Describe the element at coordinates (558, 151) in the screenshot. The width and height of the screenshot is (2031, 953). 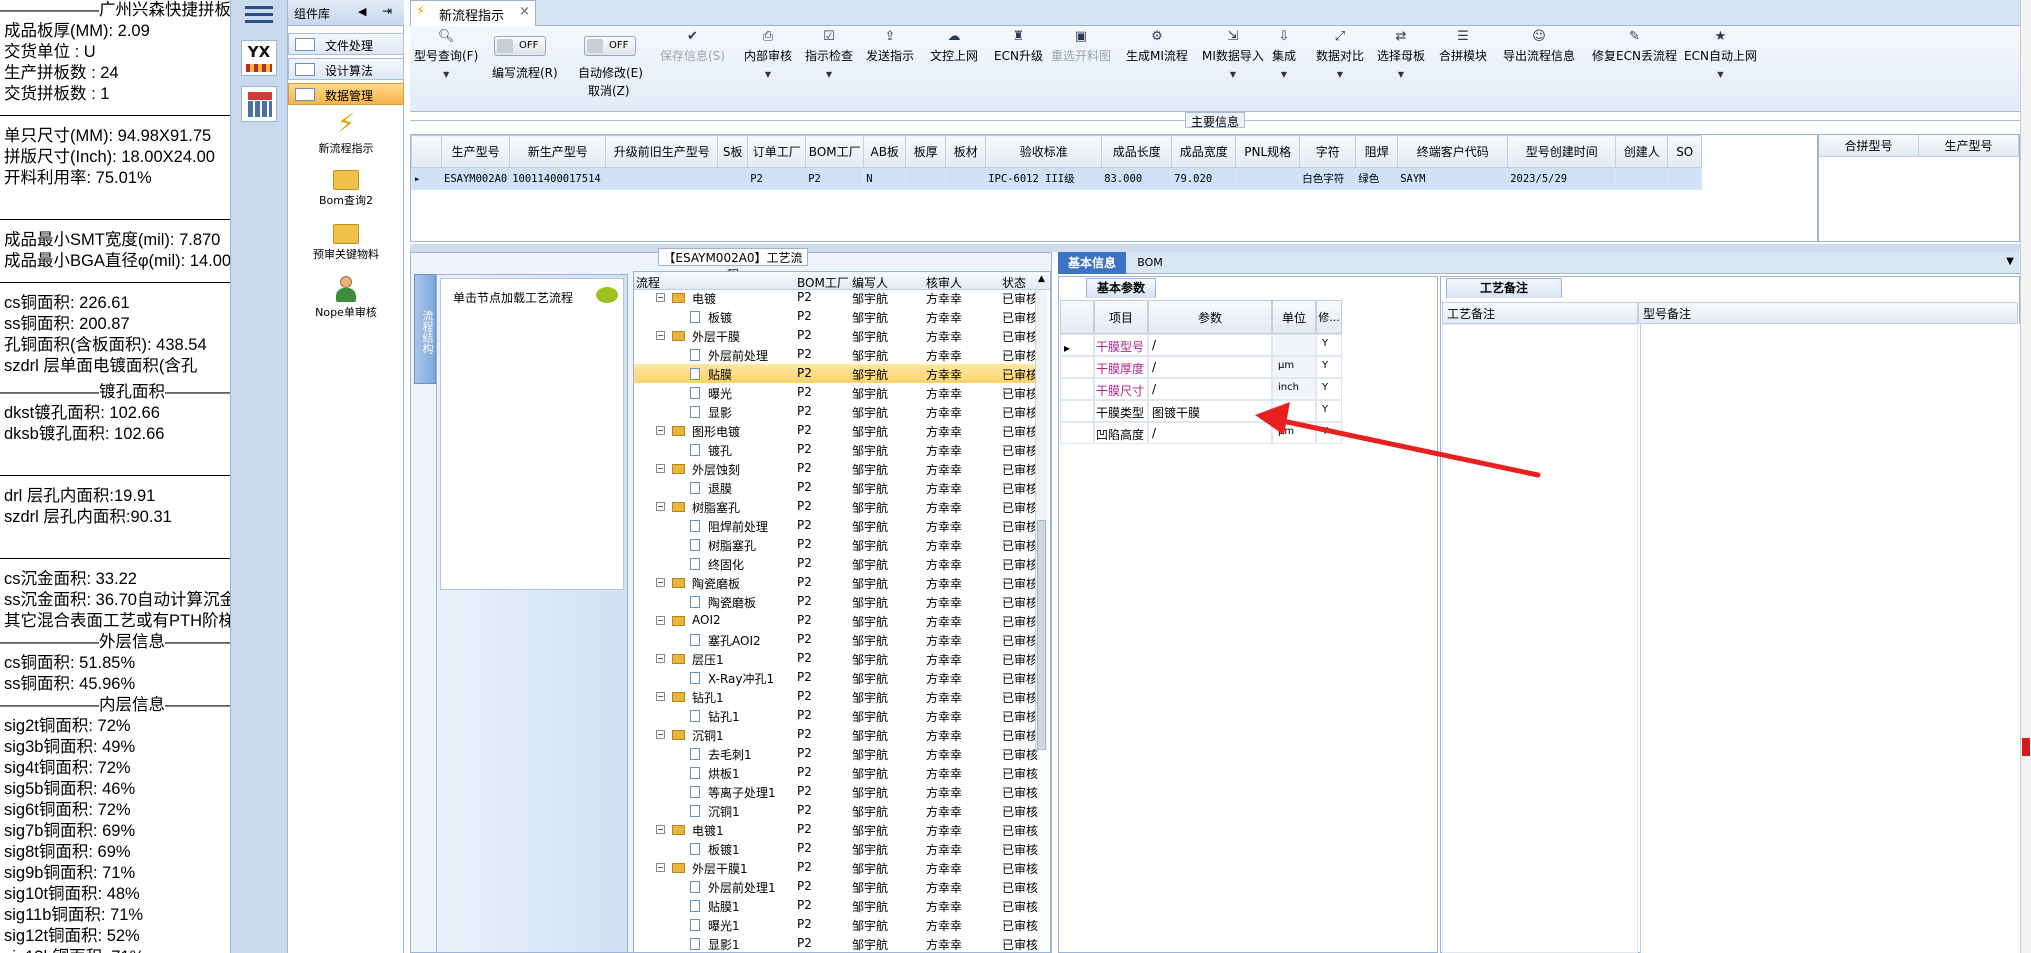
I see `column-header: 新生产型号` at that location.